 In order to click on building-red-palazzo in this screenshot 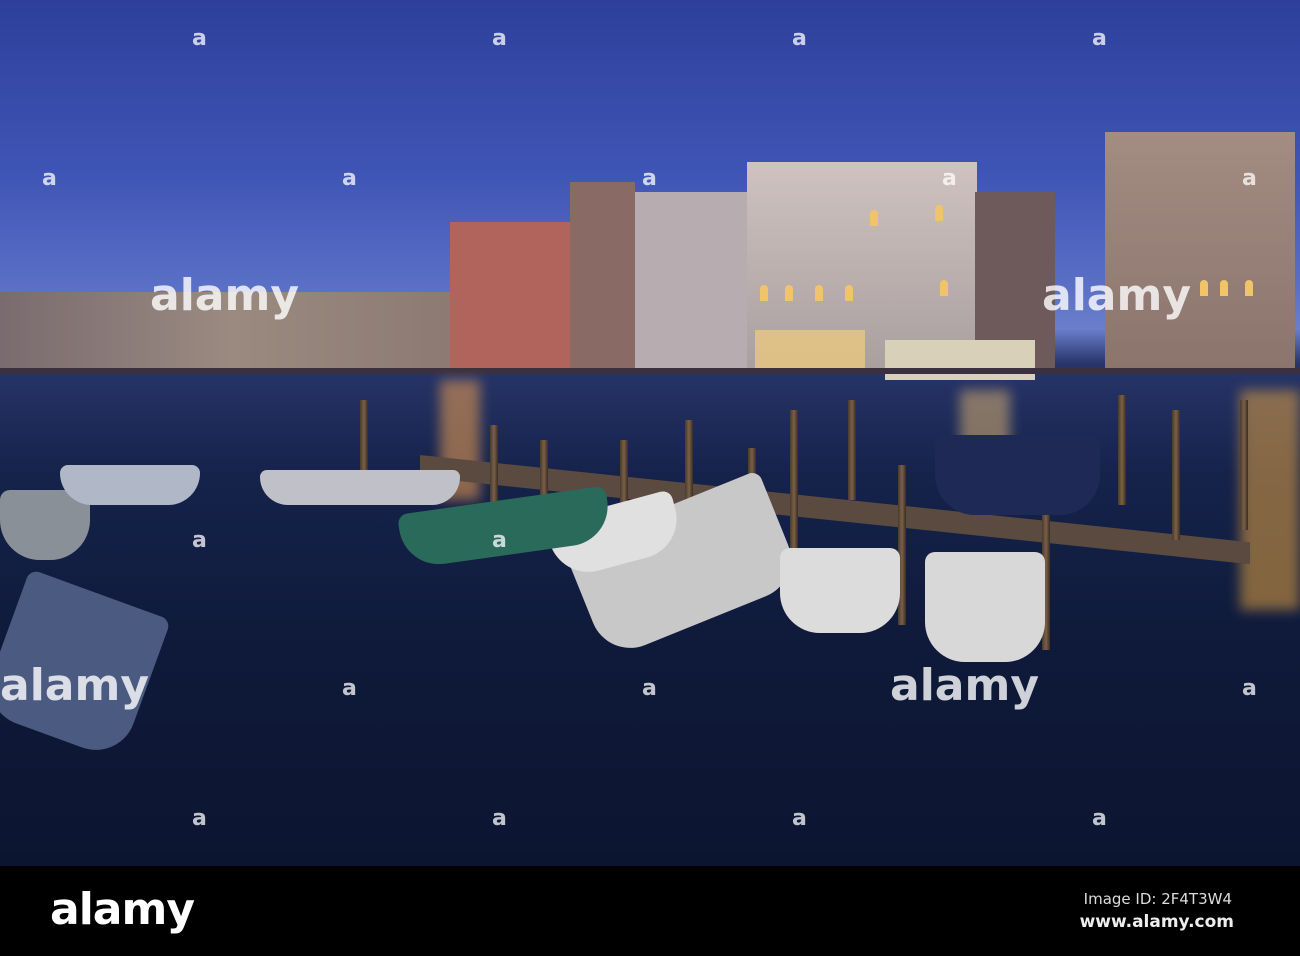, I will do `click(510, 297)`.